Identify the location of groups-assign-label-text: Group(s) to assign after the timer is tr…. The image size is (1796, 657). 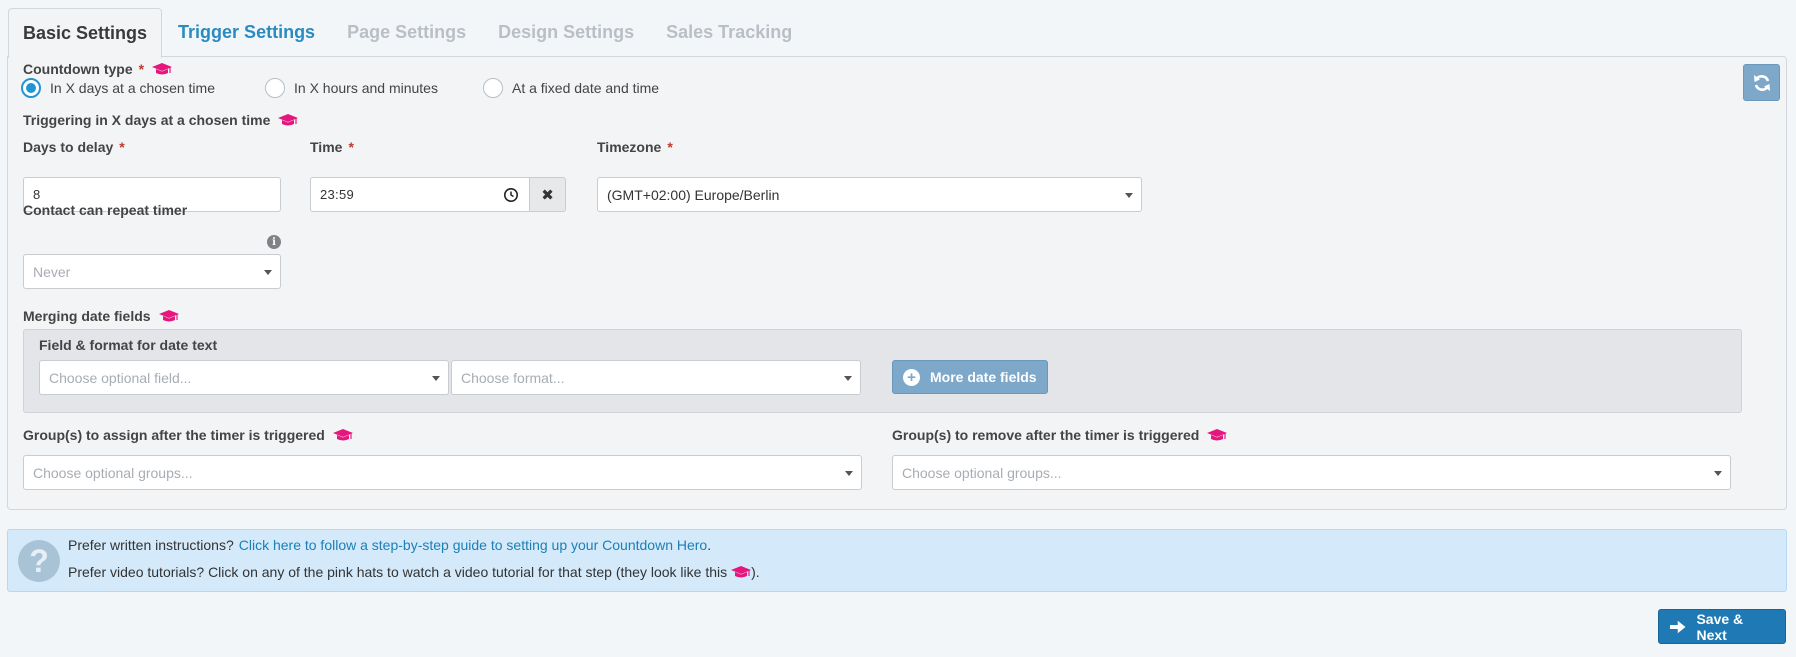
(174, 435).